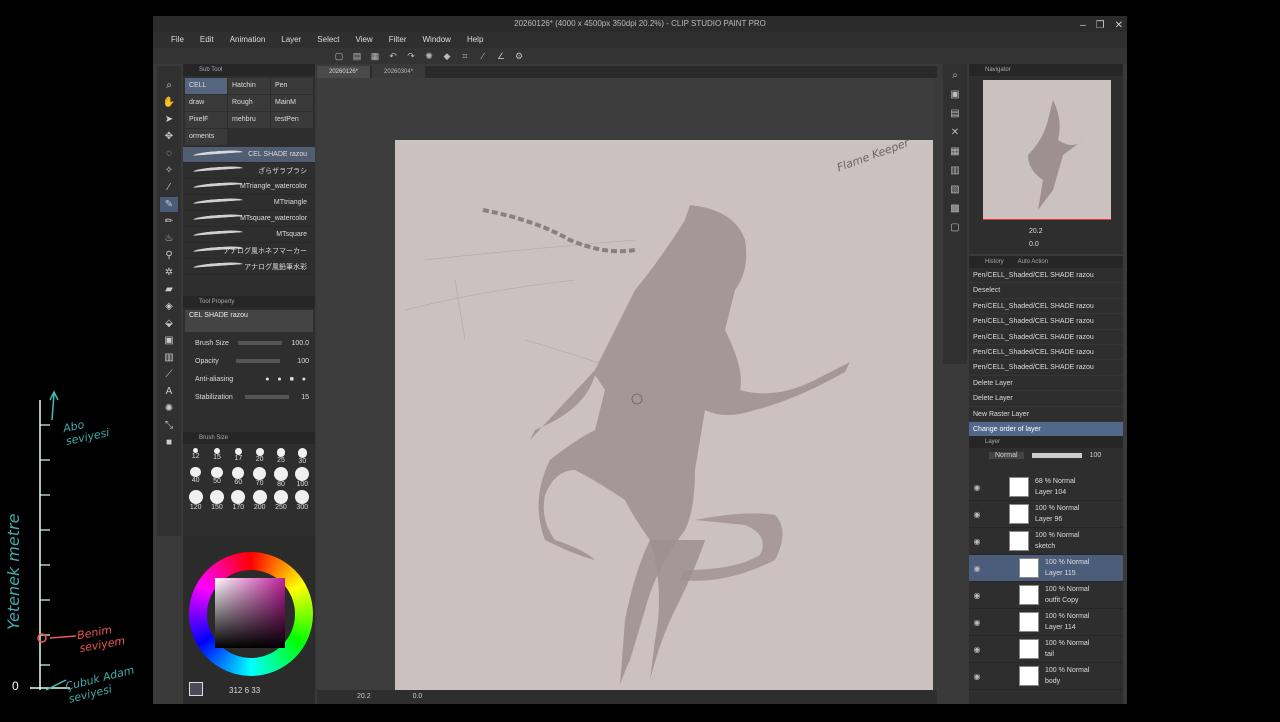 The image size is (1280, 722). Describe the element at coordinates (168, 357) in the screenshot. I see `frame-tool-icon: ▥` at that location.